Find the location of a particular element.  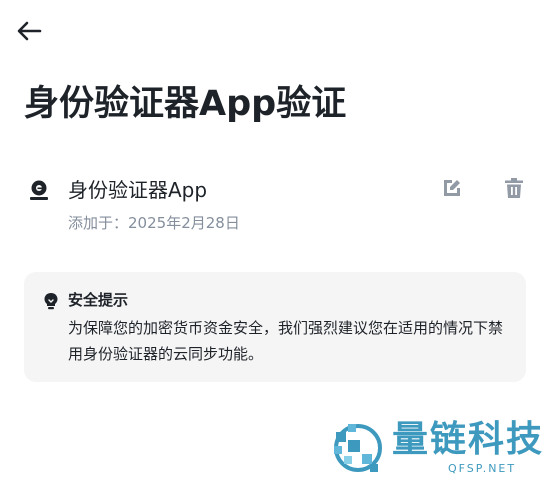

back-button is located at coordinates (29, 31).